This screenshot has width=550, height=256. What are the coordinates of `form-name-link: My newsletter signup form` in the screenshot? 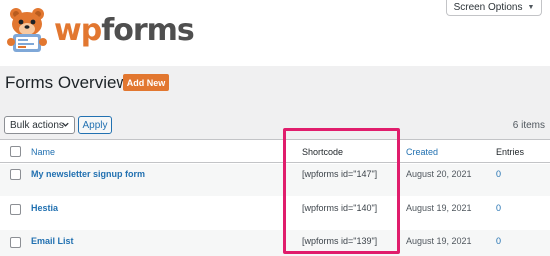 It's located at (88, 174).